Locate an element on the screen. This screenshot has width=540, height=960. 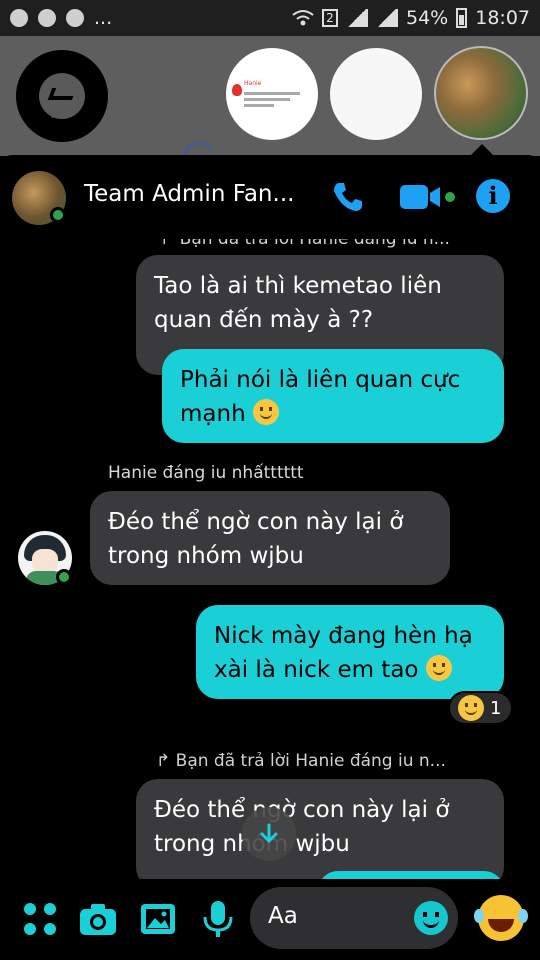
battery-icon is located at coordinates (462, 18).